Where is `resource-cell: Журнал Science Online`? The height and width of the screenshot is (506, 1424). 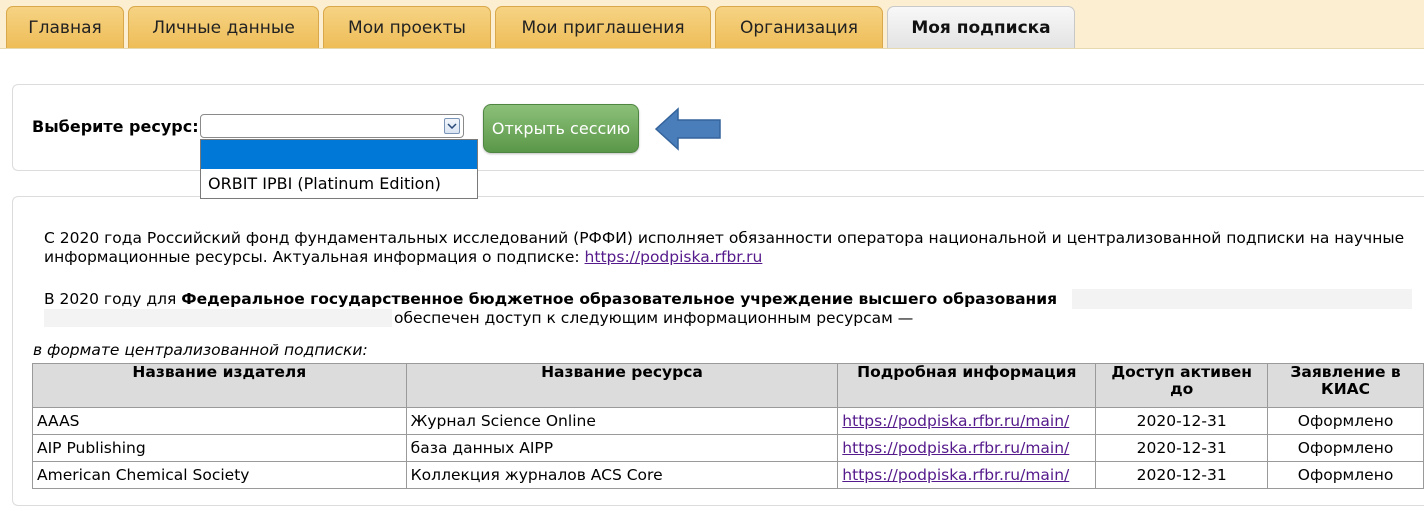
resource-cell: Журнал Science Online is located at coordinates (622, 421).